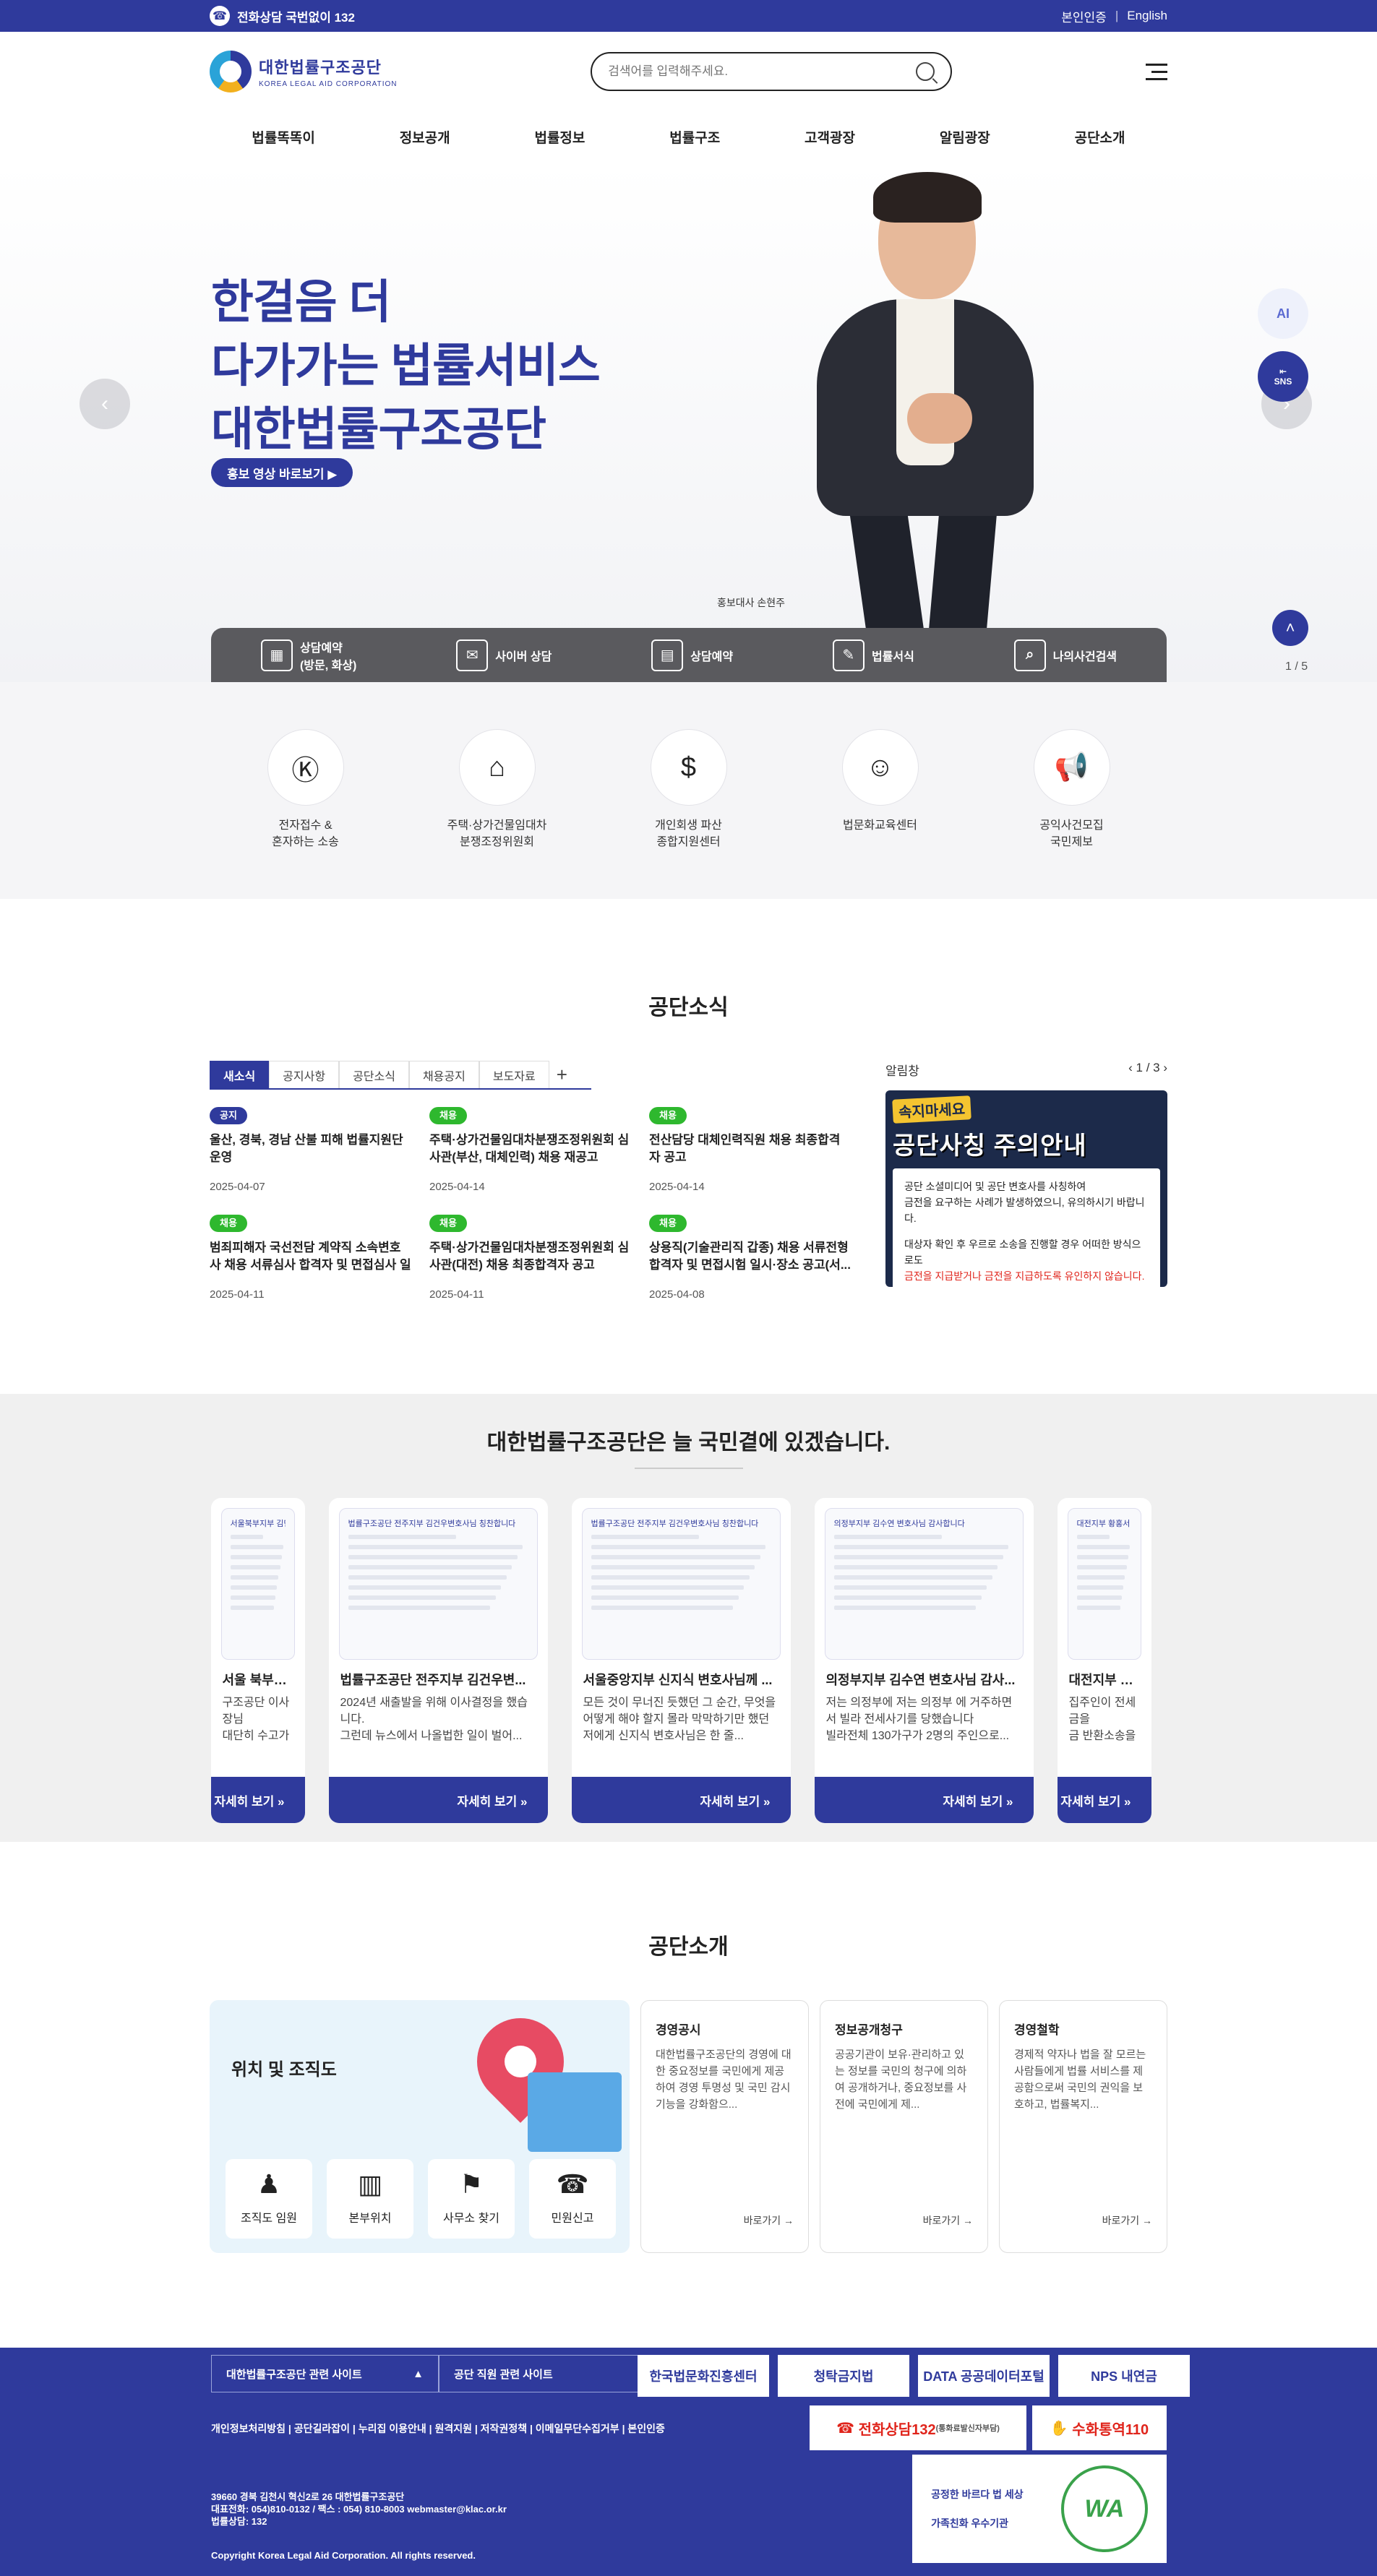 The height and width of the screenshot is (2576, 1377). I want to click on quick-service-item: ✎ 법률서식, so click(873, 655).